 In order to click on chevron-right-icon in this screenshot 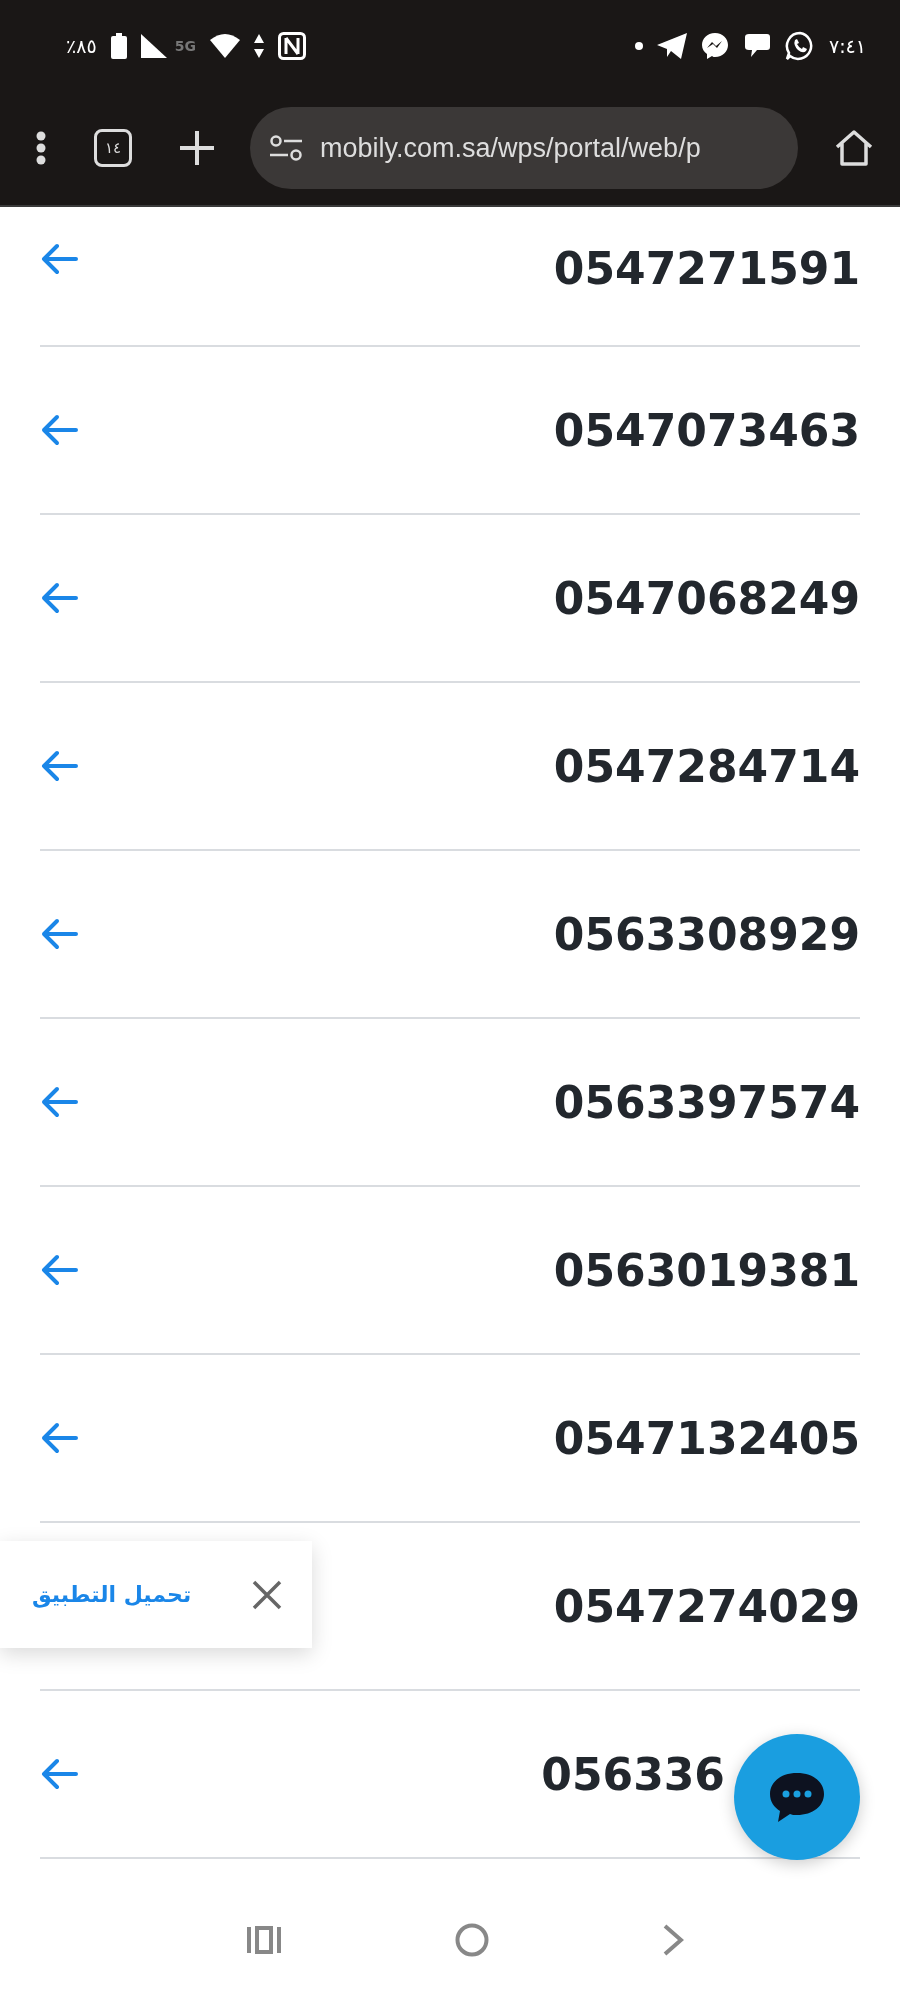, I will do `click(672, 1940)`.